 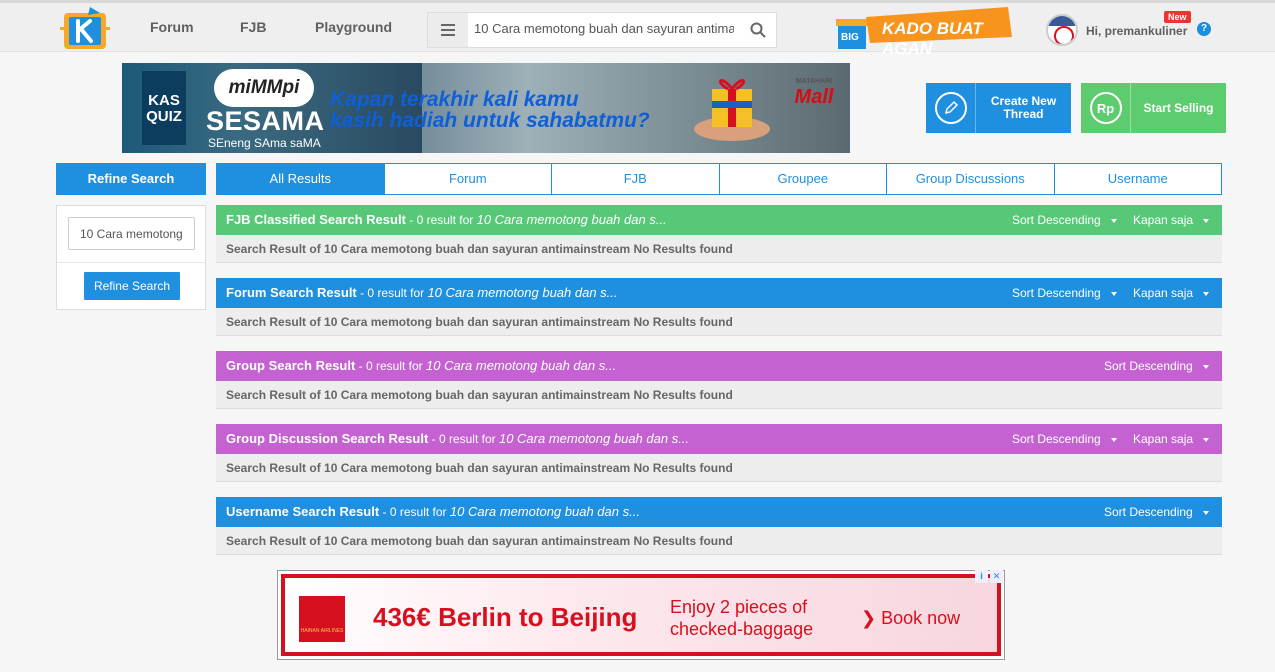 I want to click on result-title-text: FJB Classified Search Result, so click(x=316, y=219).